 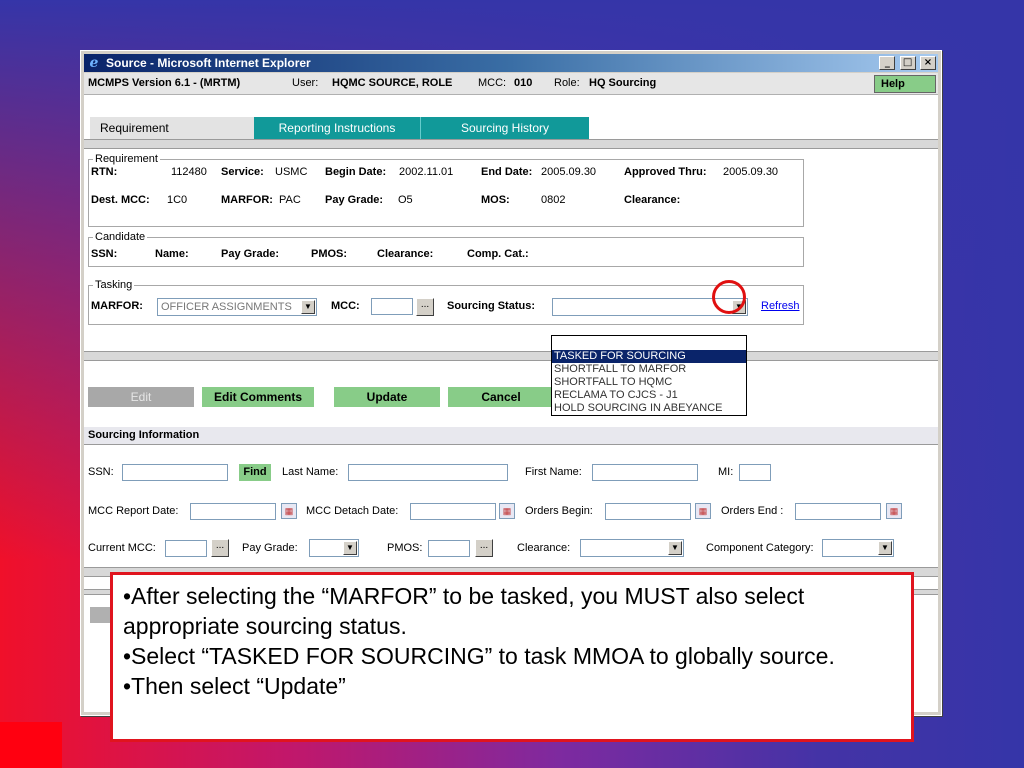 I want to click on minimize-button: _, so click(x=887, y=63).